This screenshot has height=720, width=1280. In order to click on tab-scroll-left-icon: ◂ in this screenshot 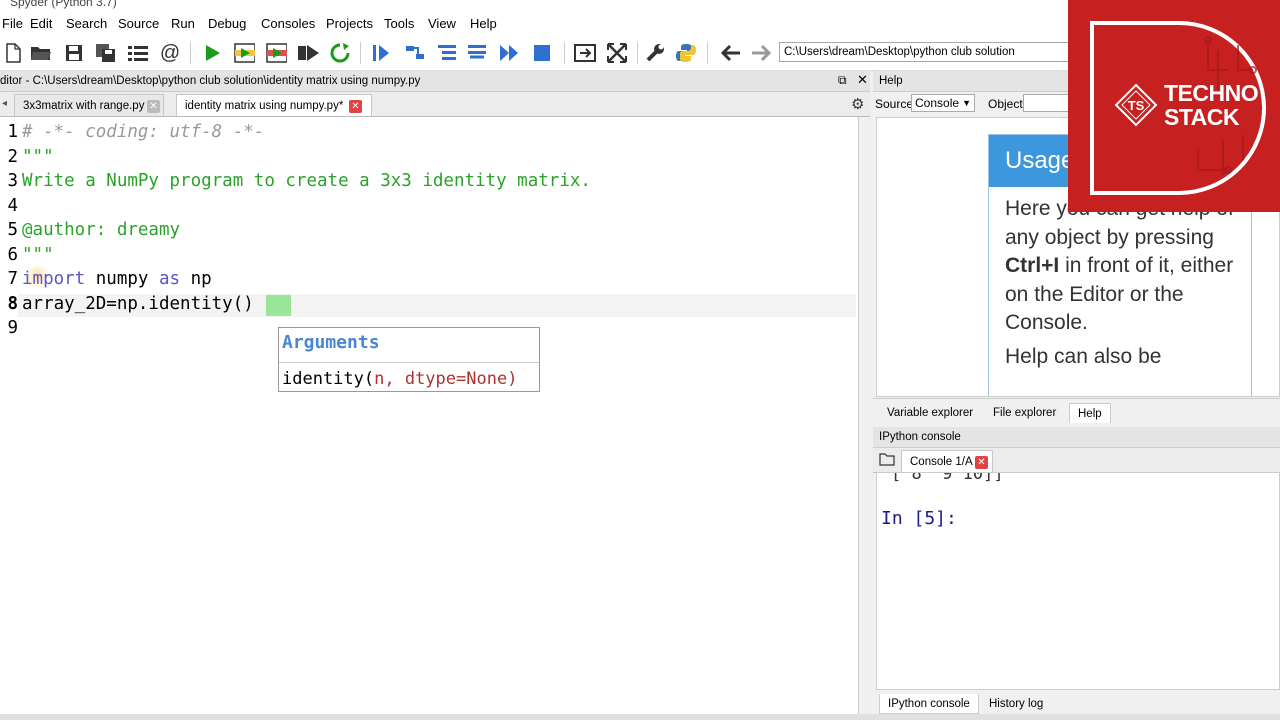, I will do `click(4, 103)`.